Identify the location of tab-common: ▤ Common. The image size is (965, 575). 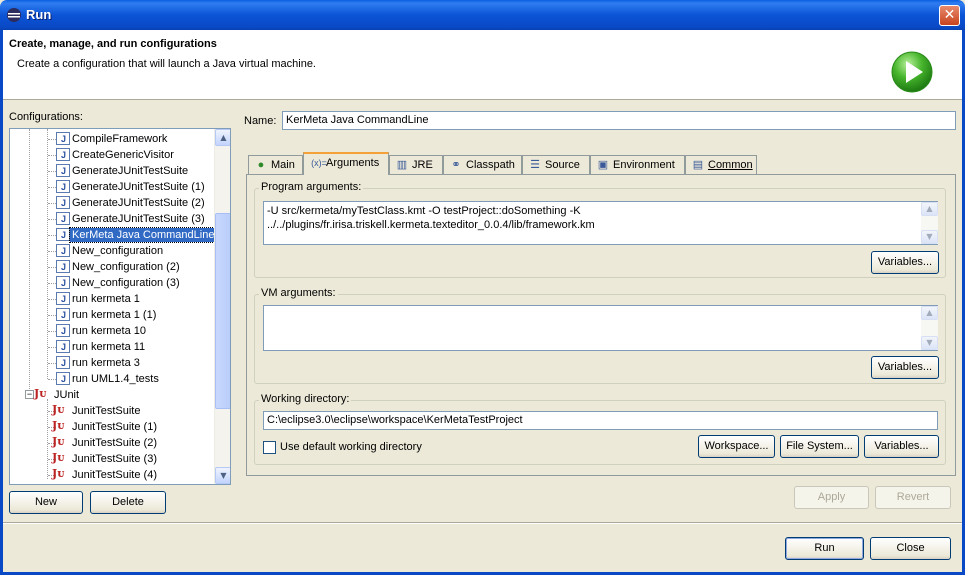
(721, 165).